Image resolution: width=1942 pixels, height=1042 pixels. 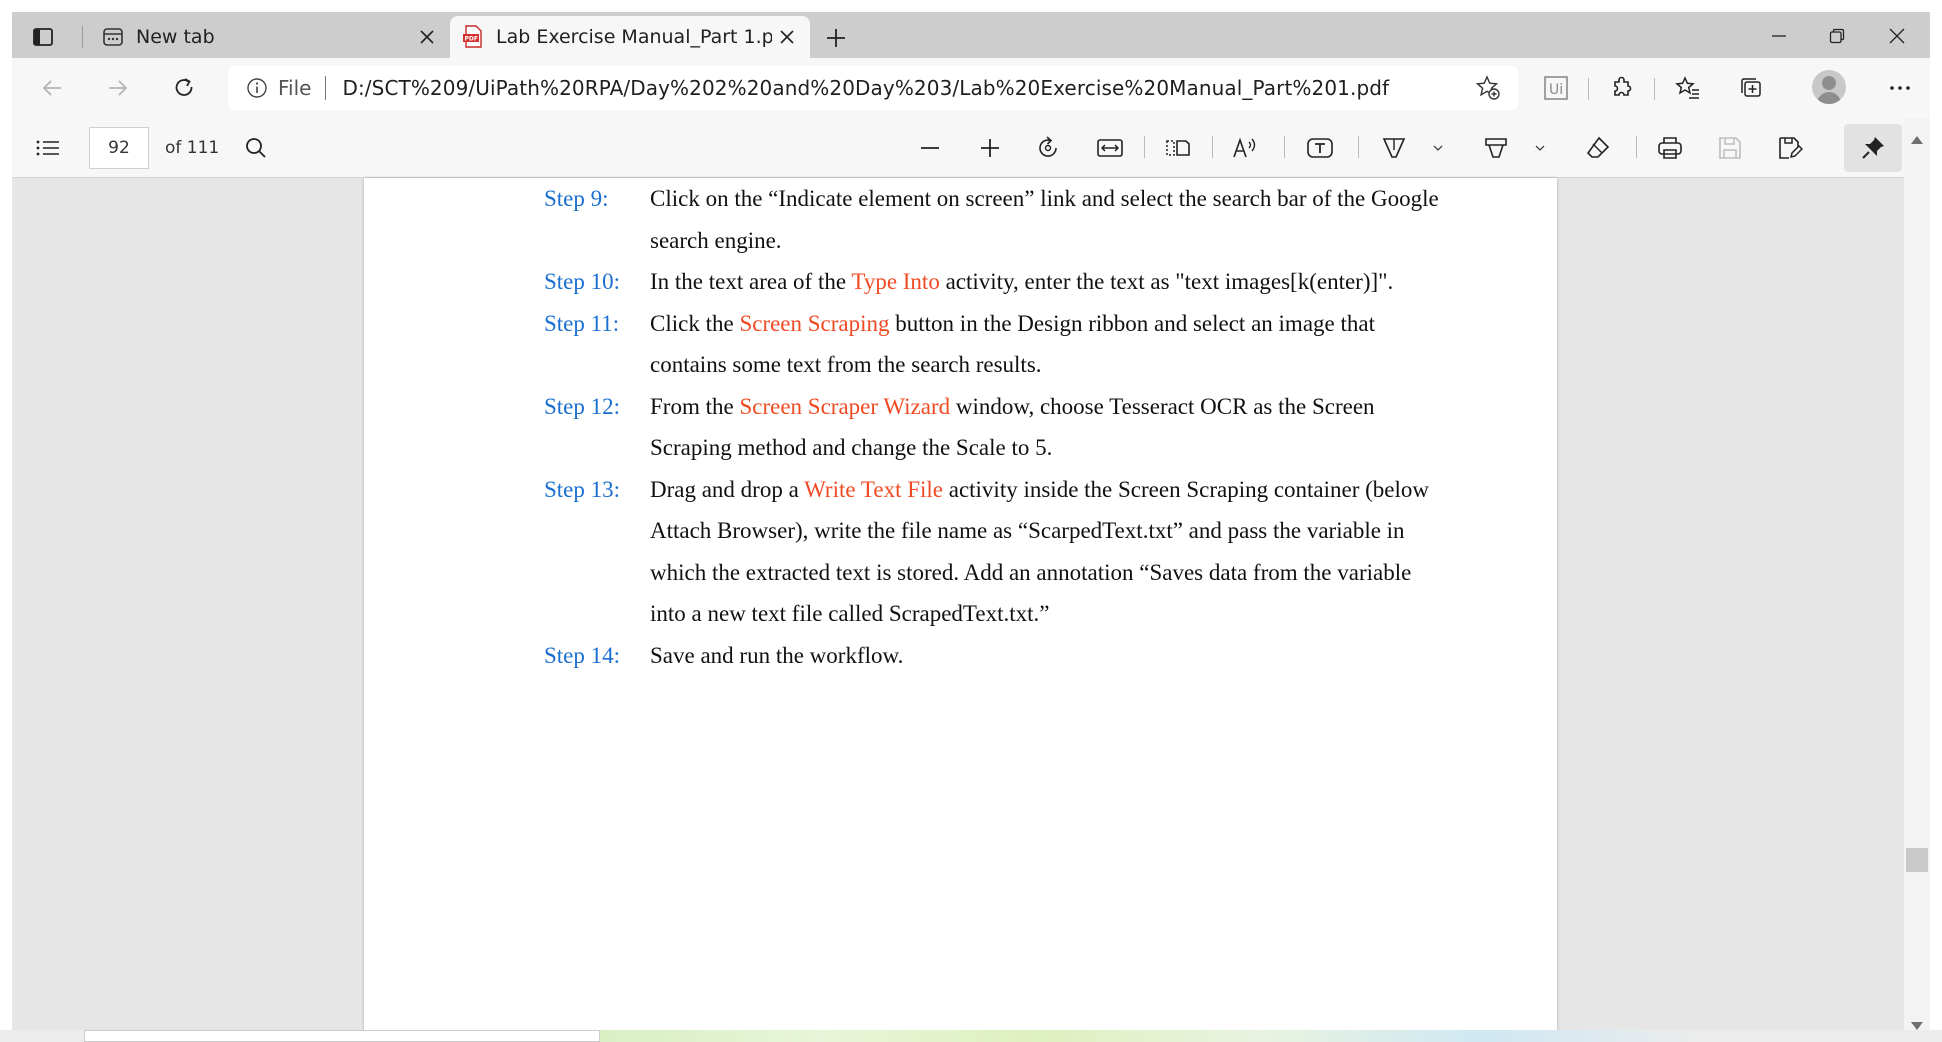 I want to click on uipath-extension-button: Ui, so click(x=1556, y=88).